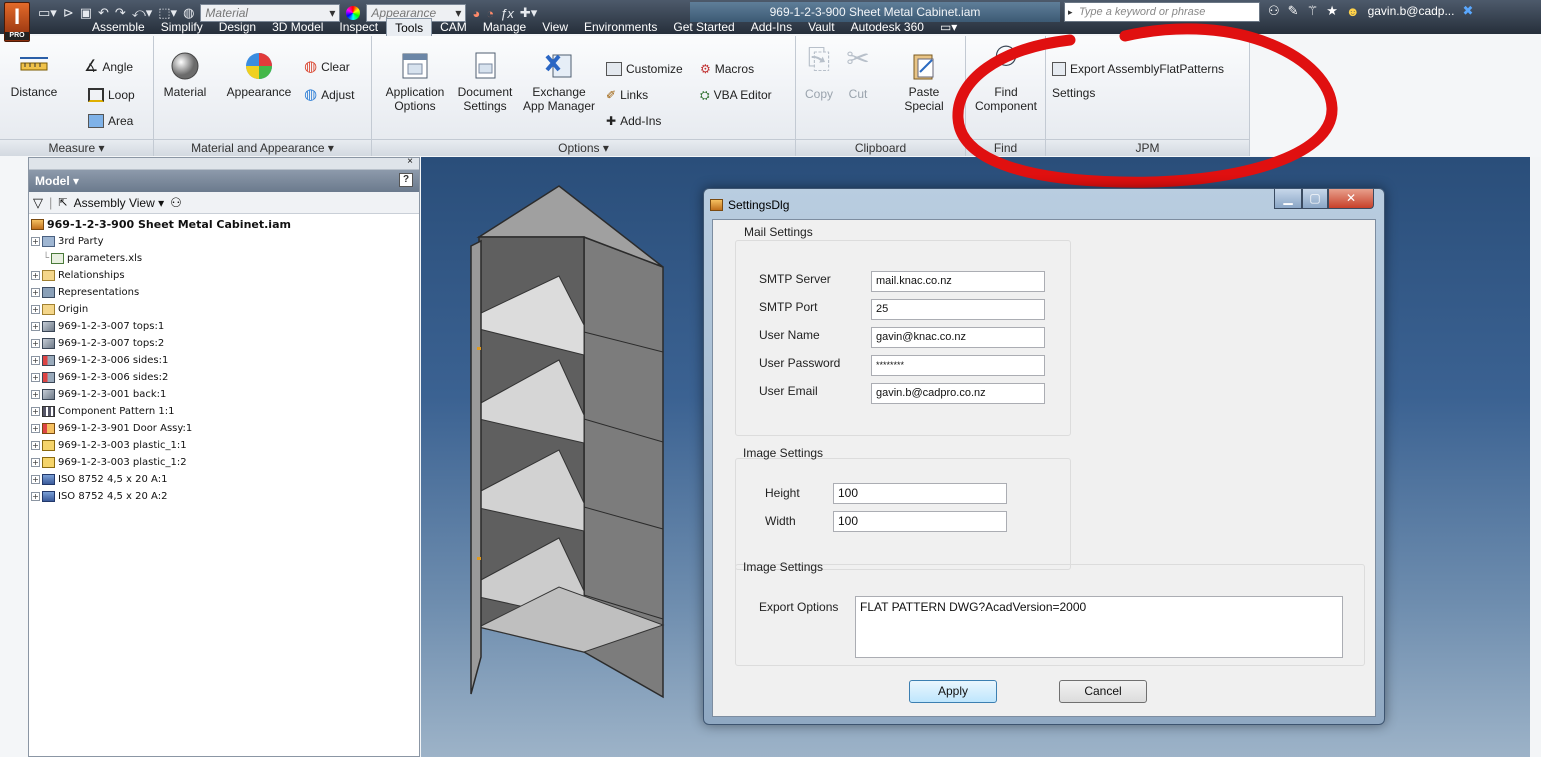 The height and width of the screenshot is (757, 1541). What do you see at coordinates (110, 121) in the screenshot?
I see `area-button: Area` at bounding box center [110, 121].